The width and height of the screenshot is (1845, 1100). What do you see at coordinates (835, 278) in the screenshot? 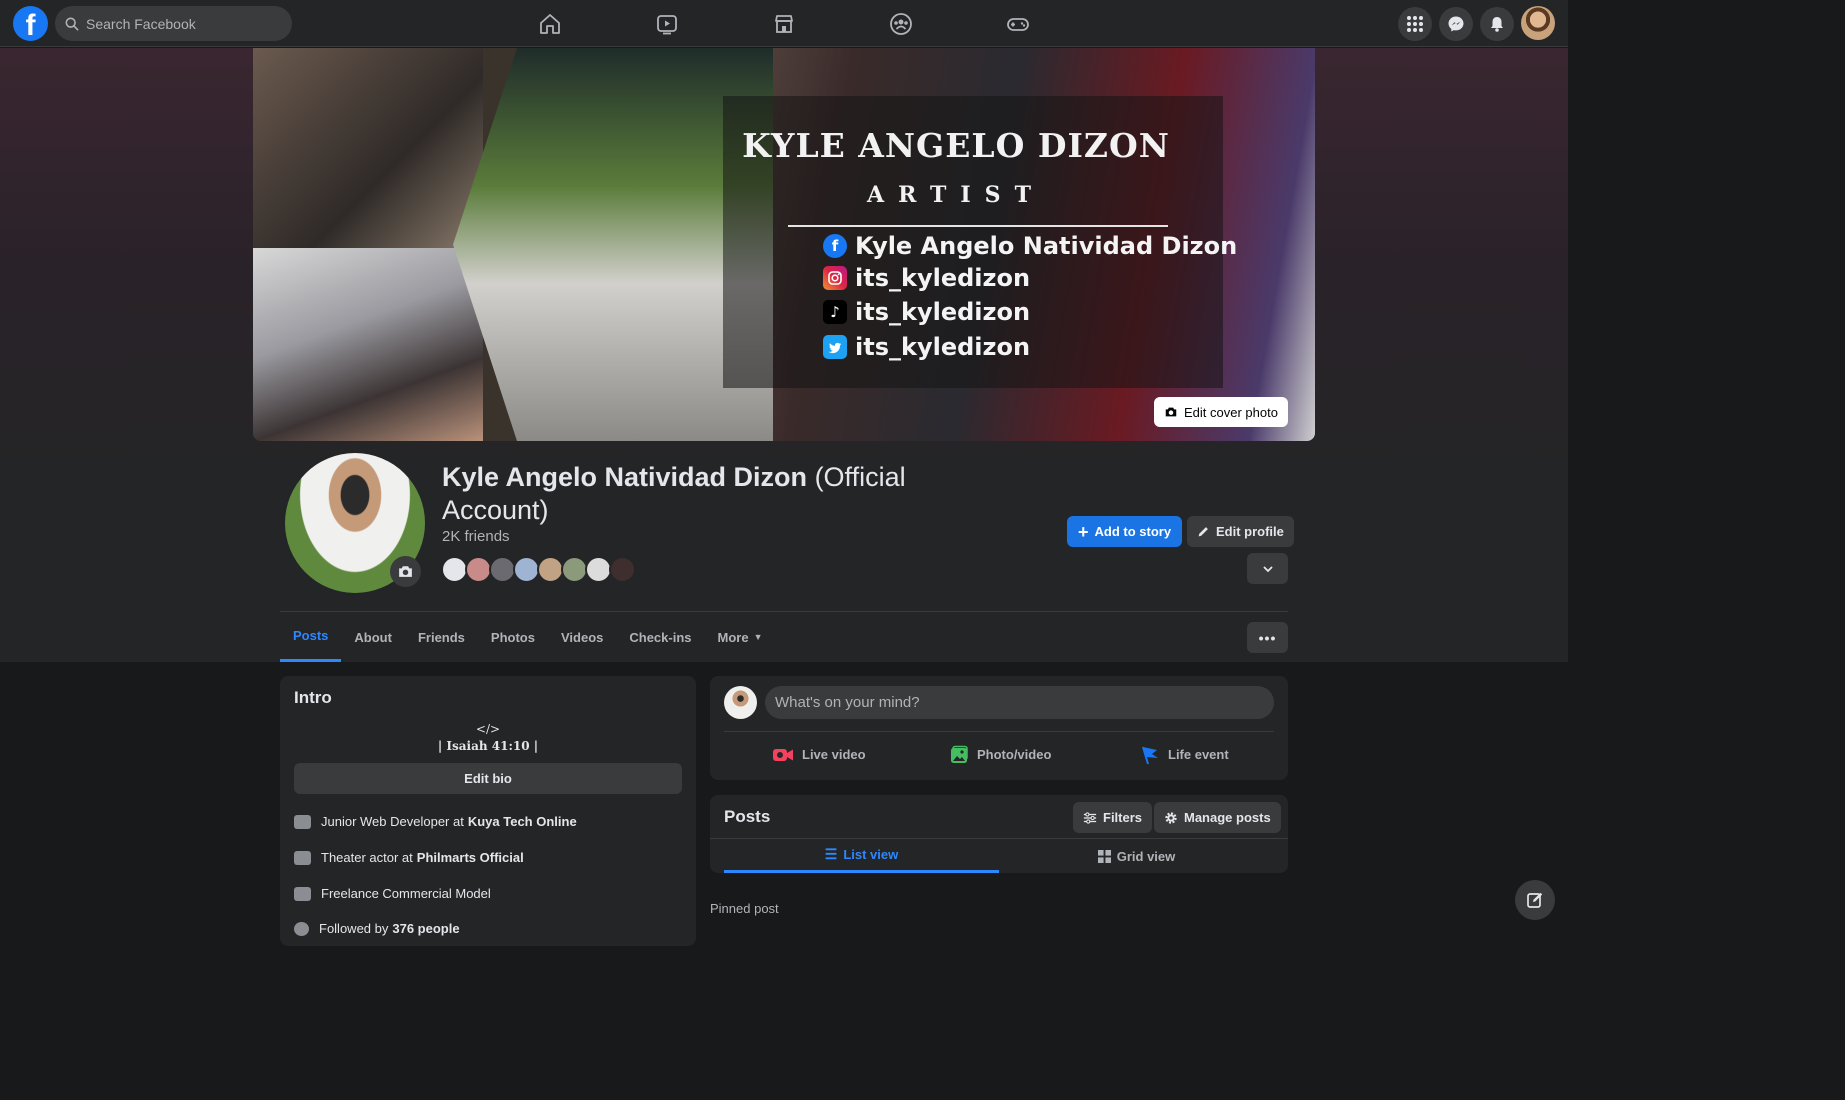
I see `instagram-icon` at bounding box center [835, 278].